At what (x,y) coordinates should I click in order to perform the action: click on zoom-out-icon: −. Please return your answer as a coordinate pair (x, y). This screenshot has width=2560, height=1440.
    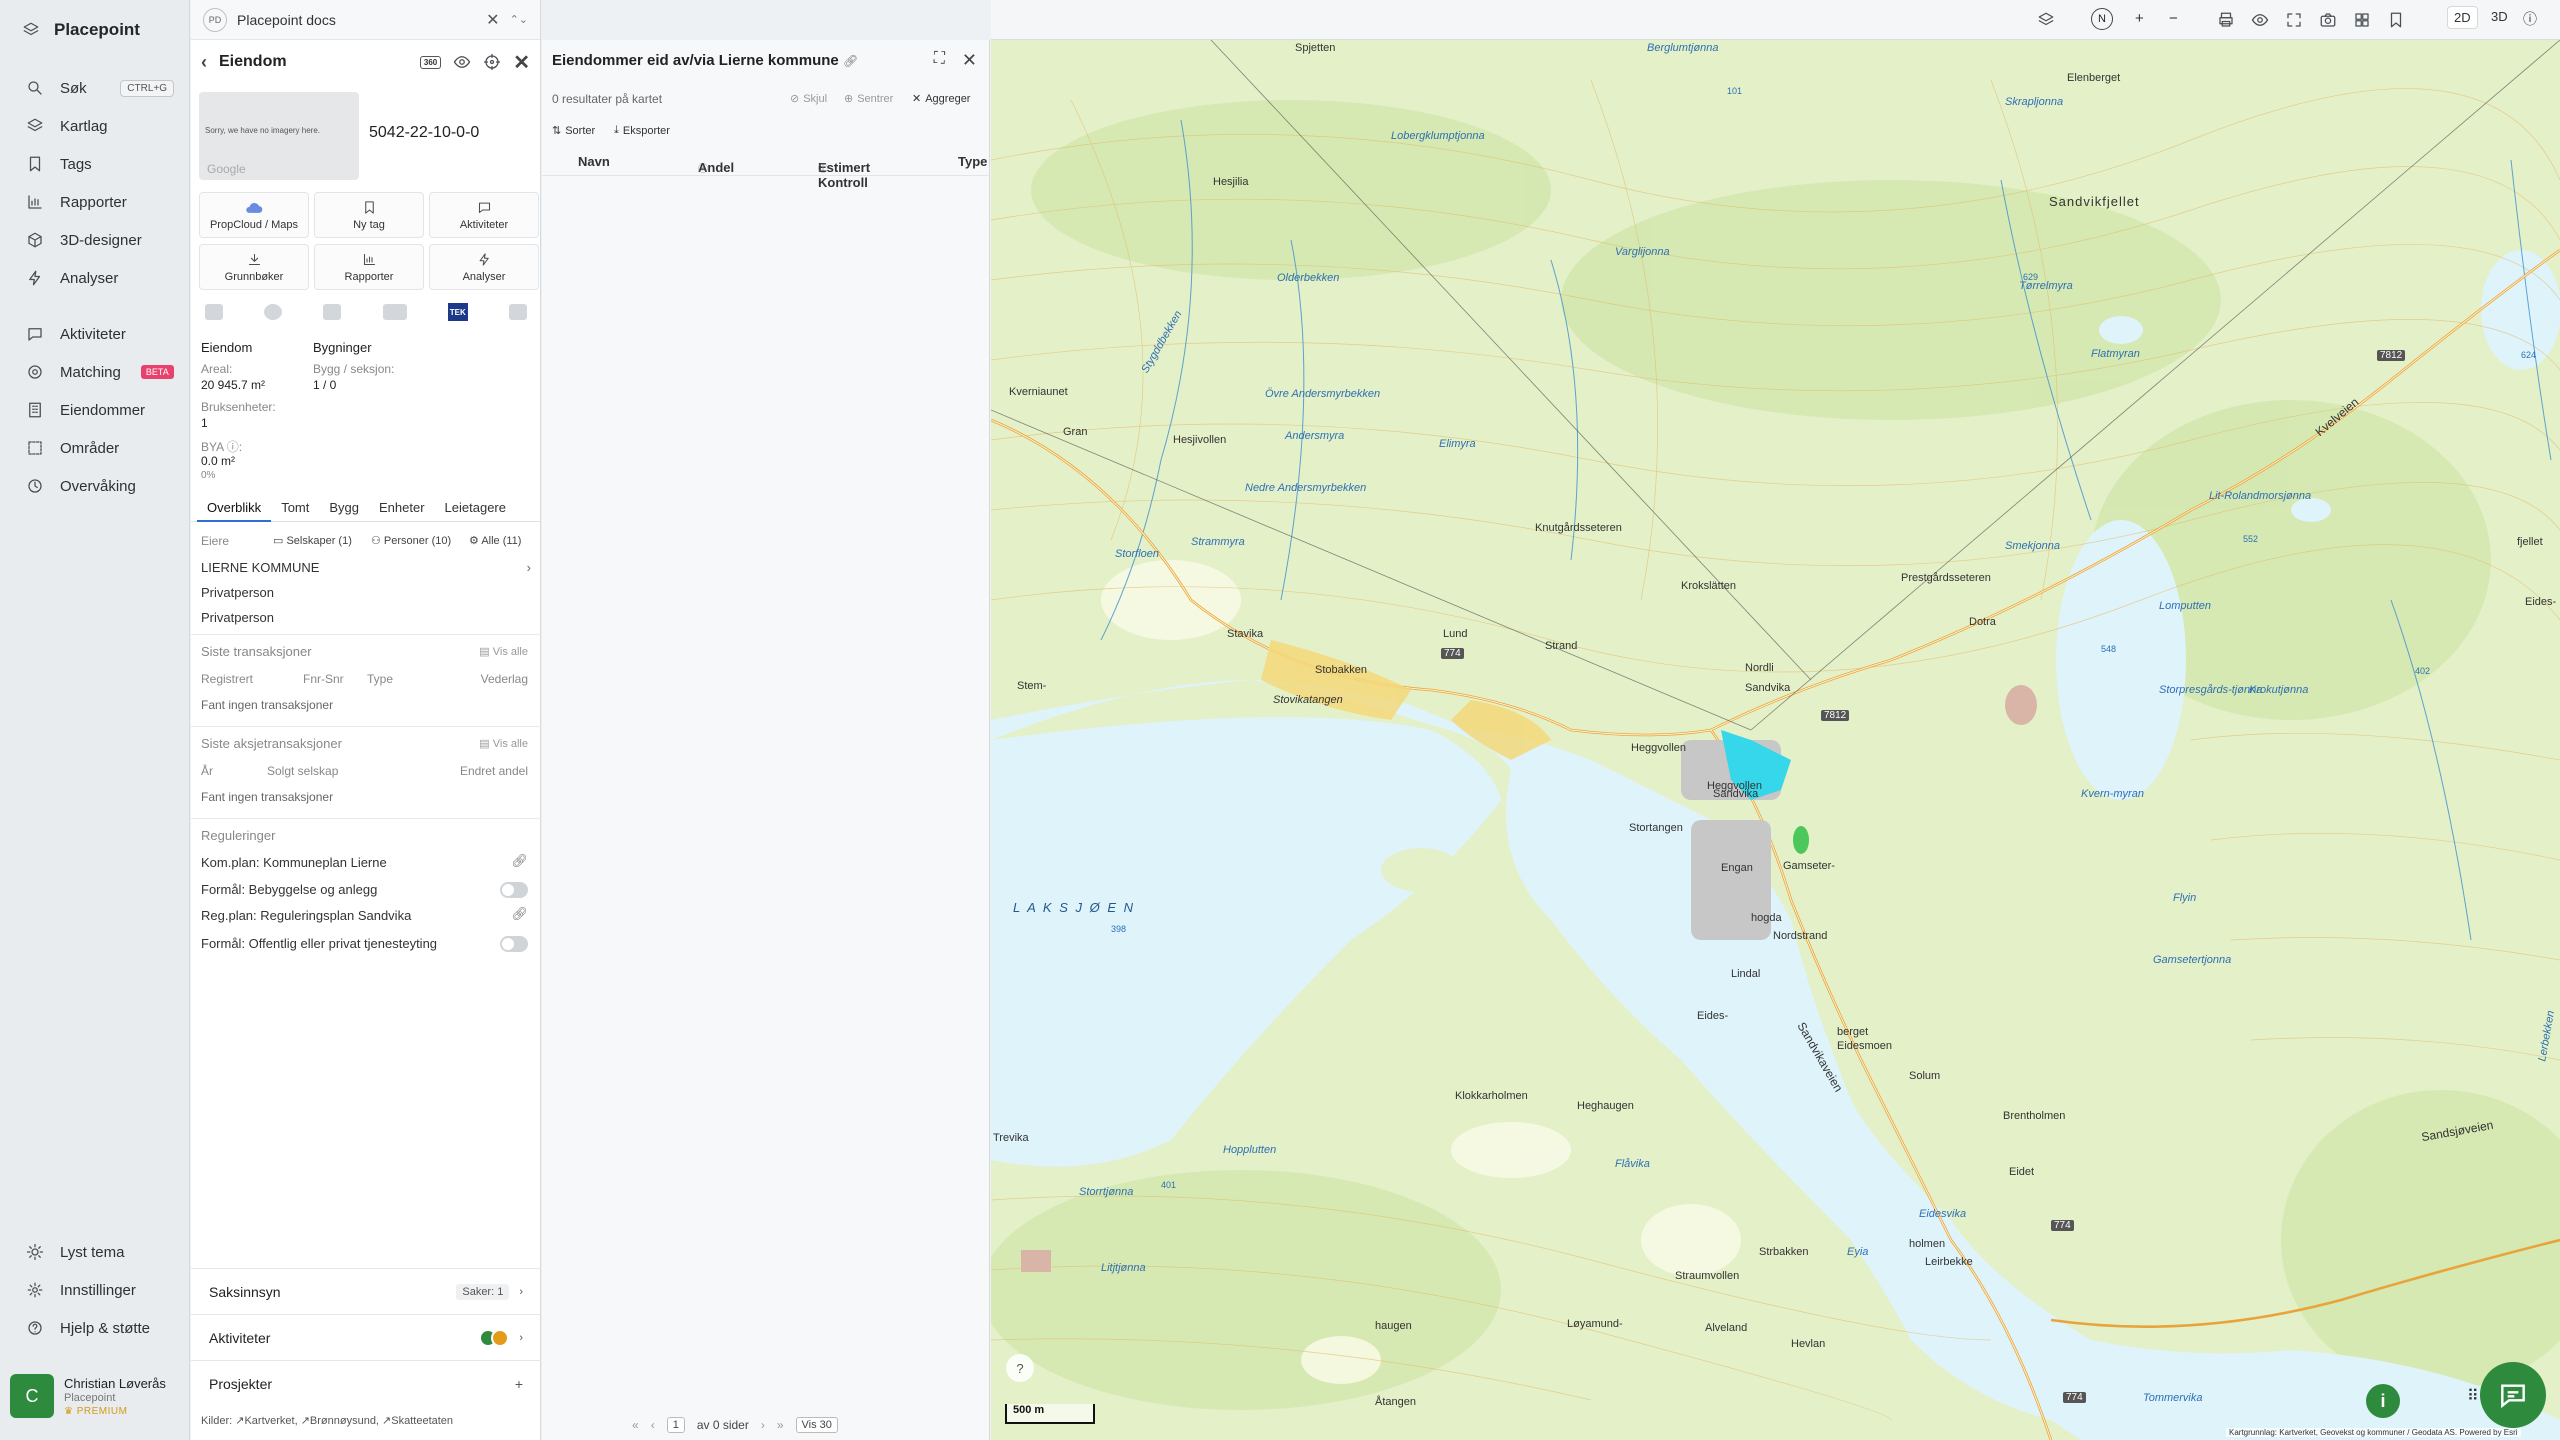
    Looking at the image, I should click on (2173, 18).